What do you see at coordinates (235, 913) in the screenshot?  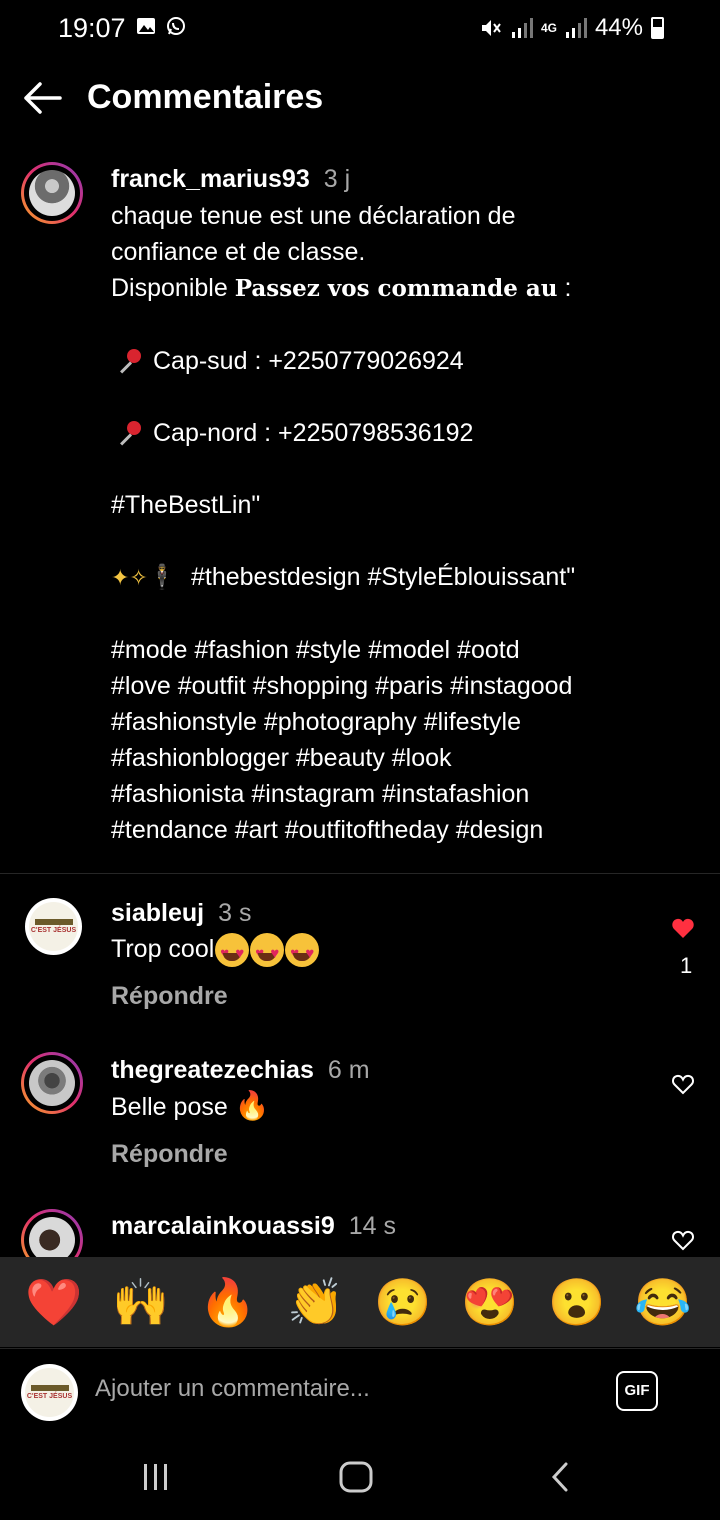 I see `comment-age: 3 s` at bounding box center [235, 913].